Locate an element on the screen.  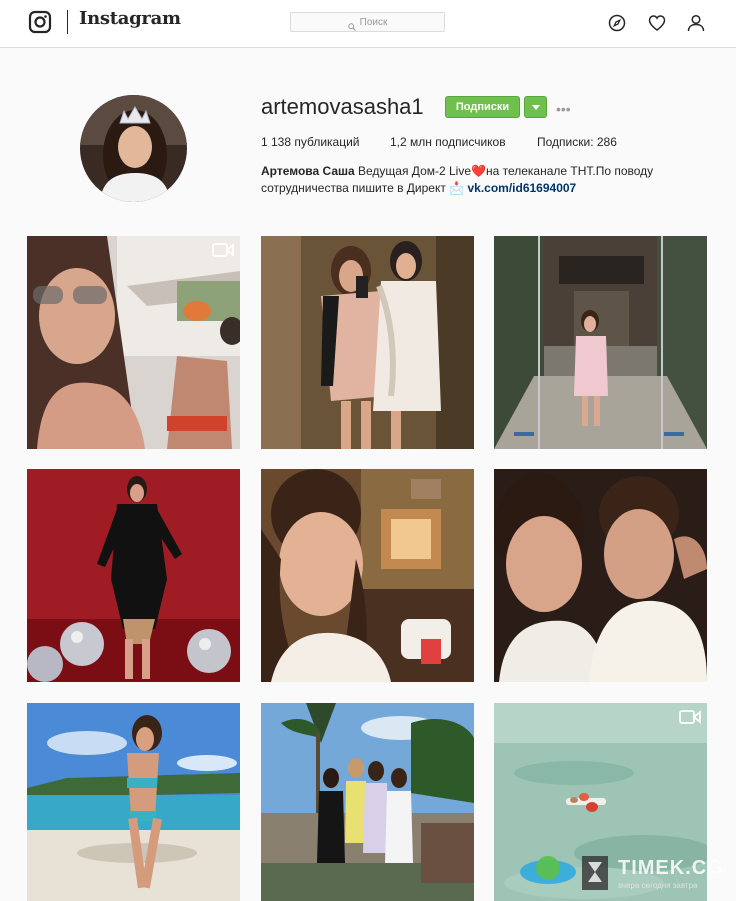
instagram-wordmark: Instagram is located at coordinates (130, 18).